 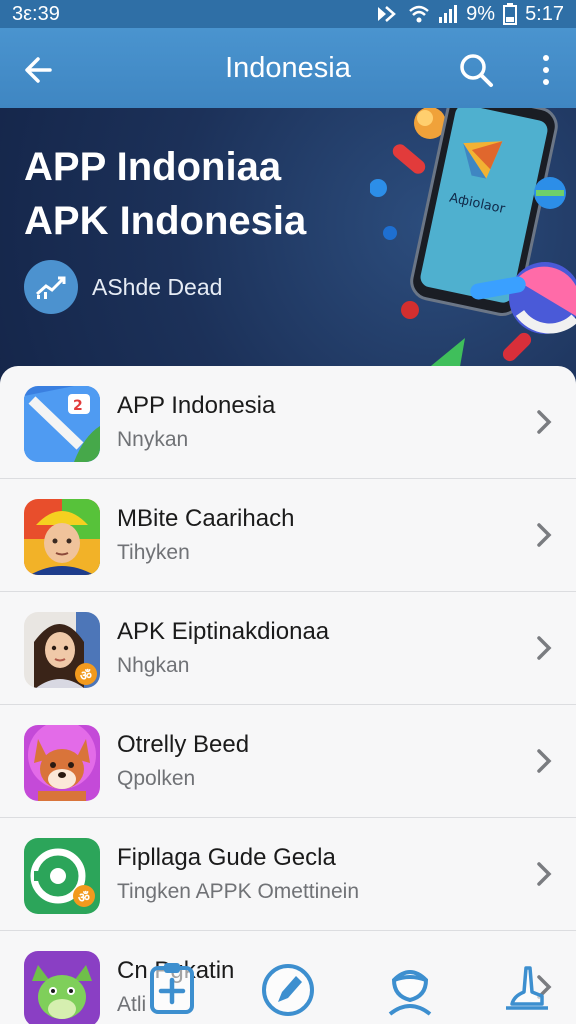 What do you see at coordinates (238, 891) in the screenshot?
I see `app-subtitle: Tingken APPK Omettinein` at bounding box center [238, 891].